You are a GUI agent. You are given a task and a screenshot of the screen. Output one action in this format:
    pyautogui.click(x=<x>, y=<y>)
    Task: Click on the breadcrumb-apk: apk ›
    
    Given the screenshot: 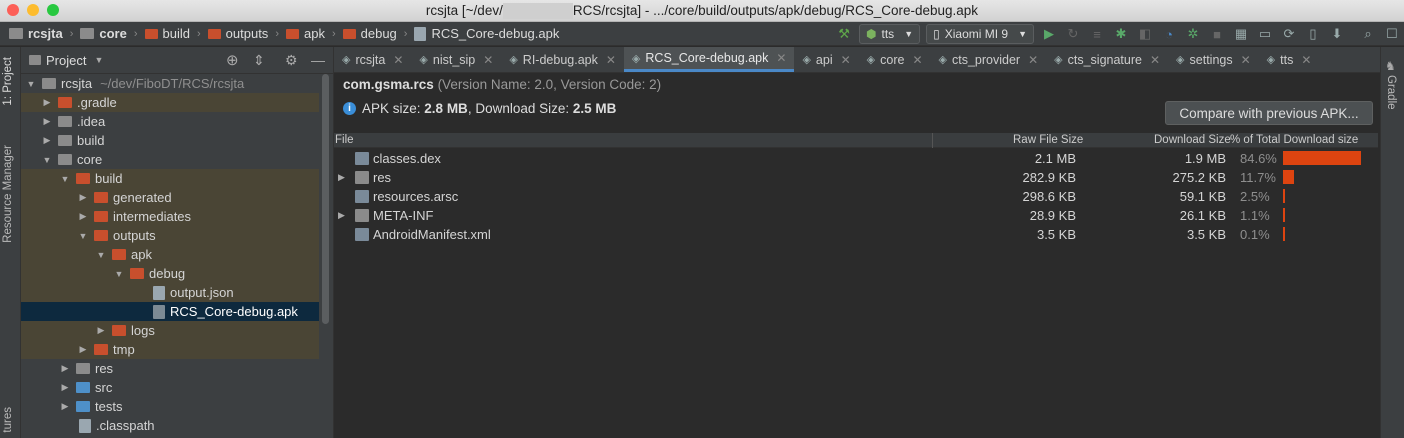 What is the action you would take?
    pyautogui.click(x=314, y=33)
    